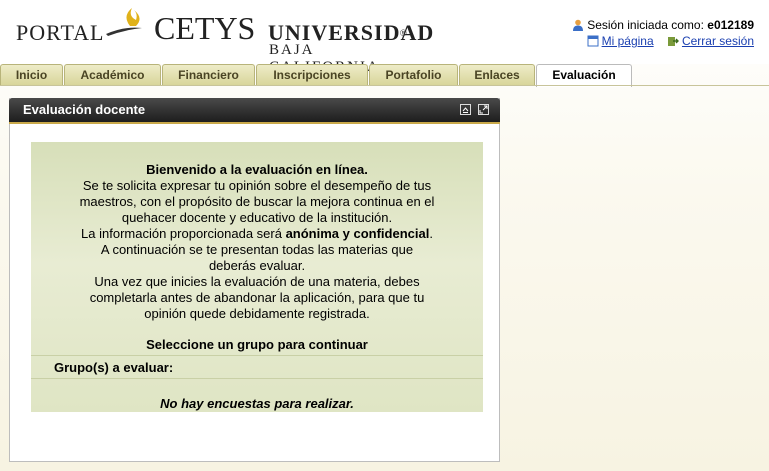 This screenshot has width=769, height=471. Describe the element at coordinates (628, 41) in the screenshot. I see `my-page-link: Mi página` at that location.